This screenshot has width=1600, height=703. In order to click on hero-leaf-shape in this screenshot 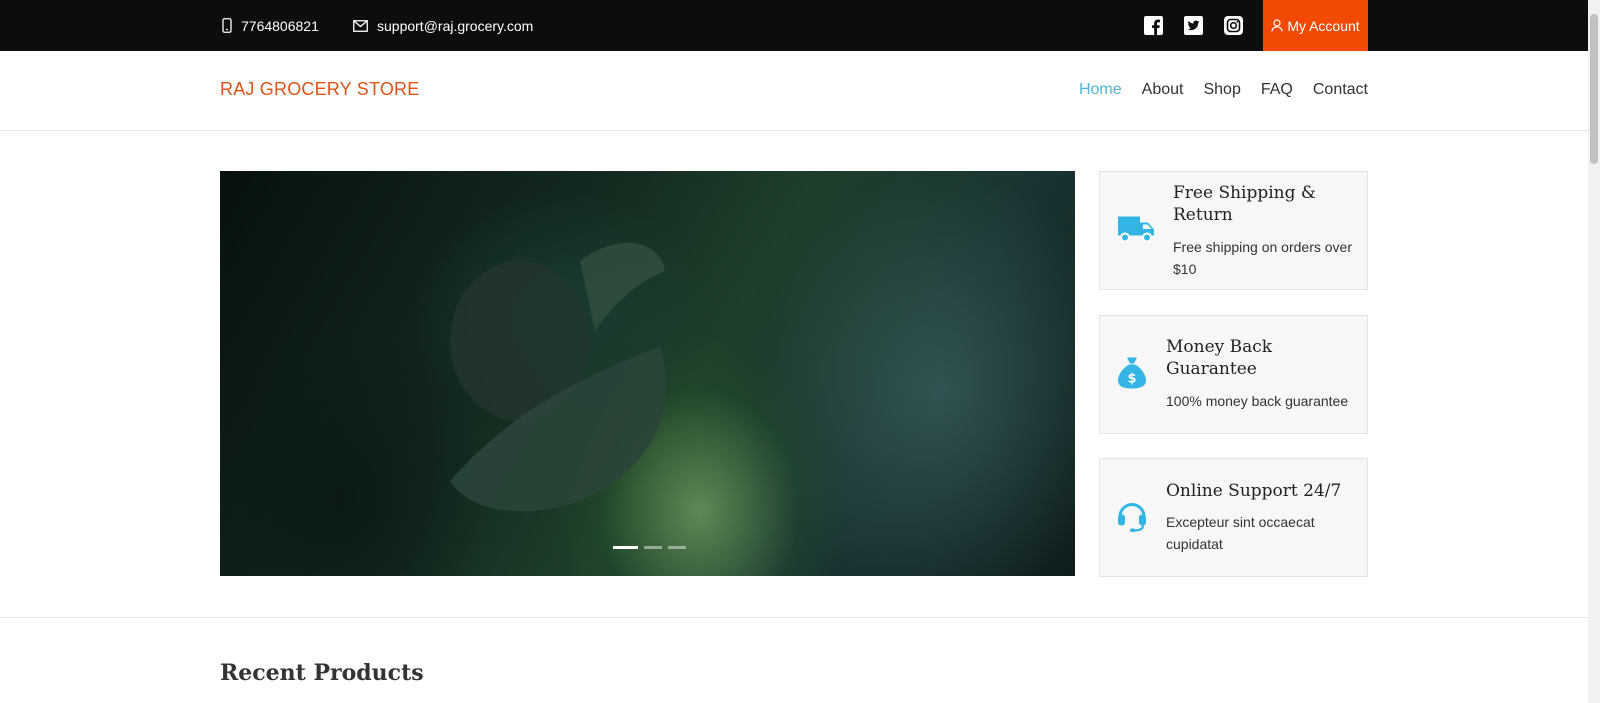, I will do `click(558, 377)`.